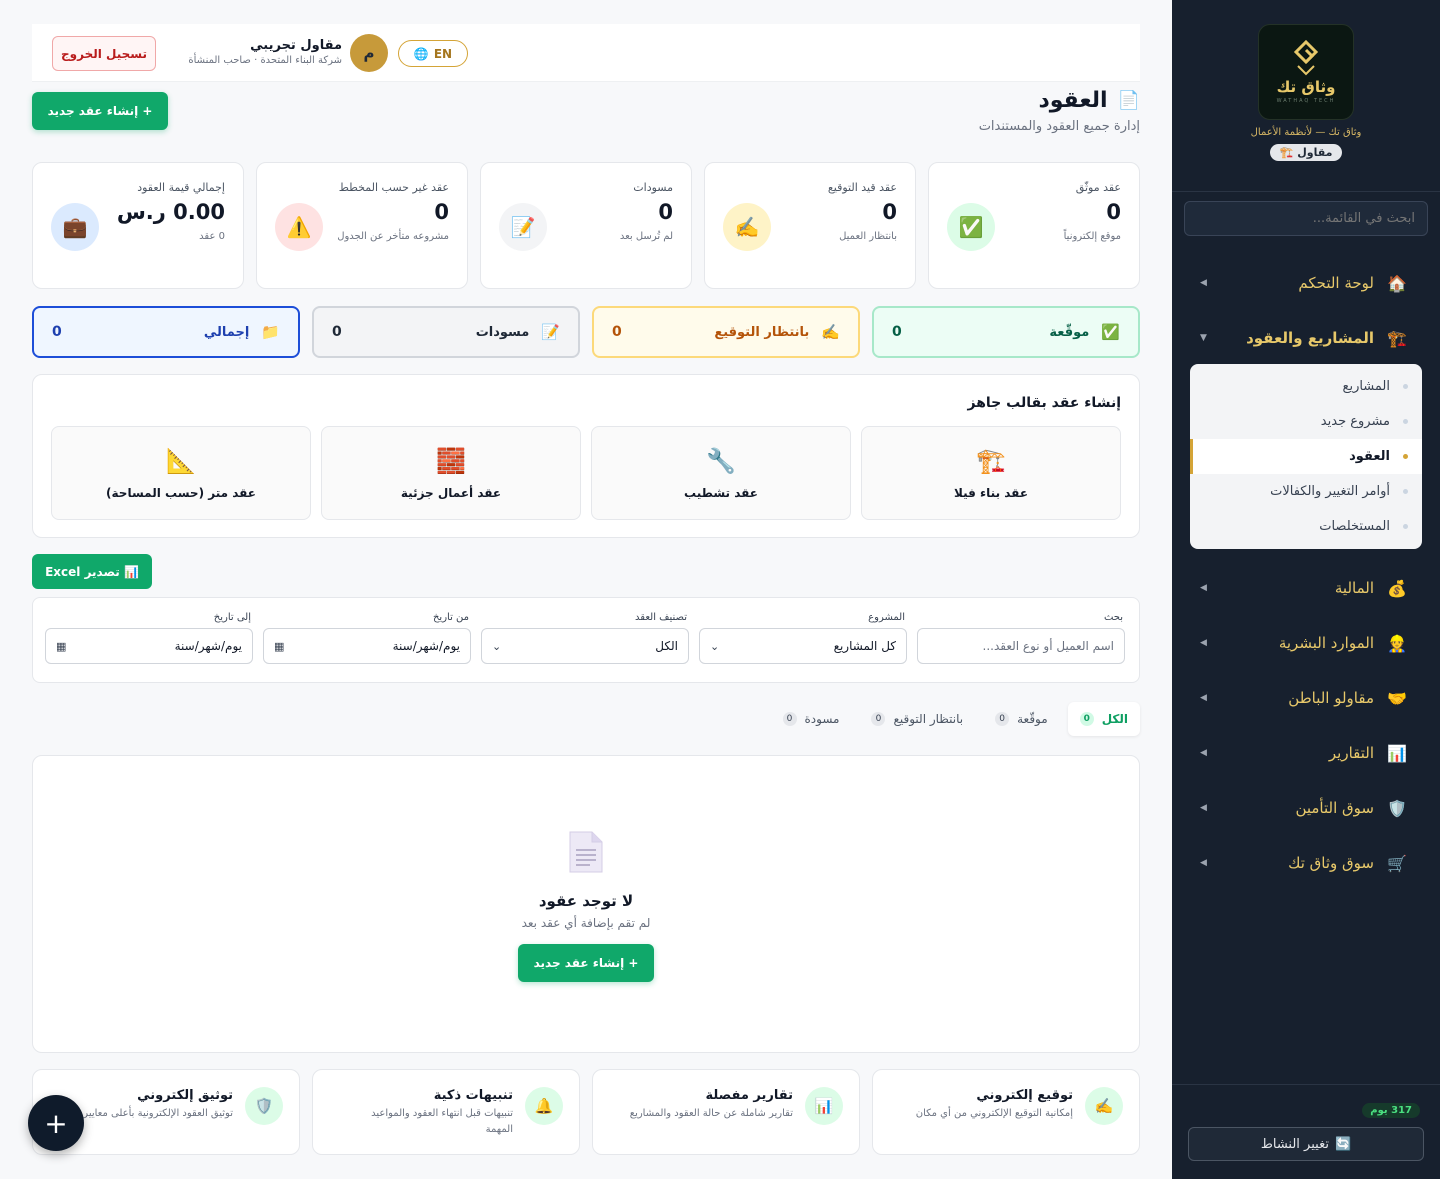 The height and width of the screenshot is (1179, 1440). What do you see at coordinates (1306, 72) in the screenshot?
I see `logo: وثاق تك WATHAQ TECH` at bounding box center [1306, 72].